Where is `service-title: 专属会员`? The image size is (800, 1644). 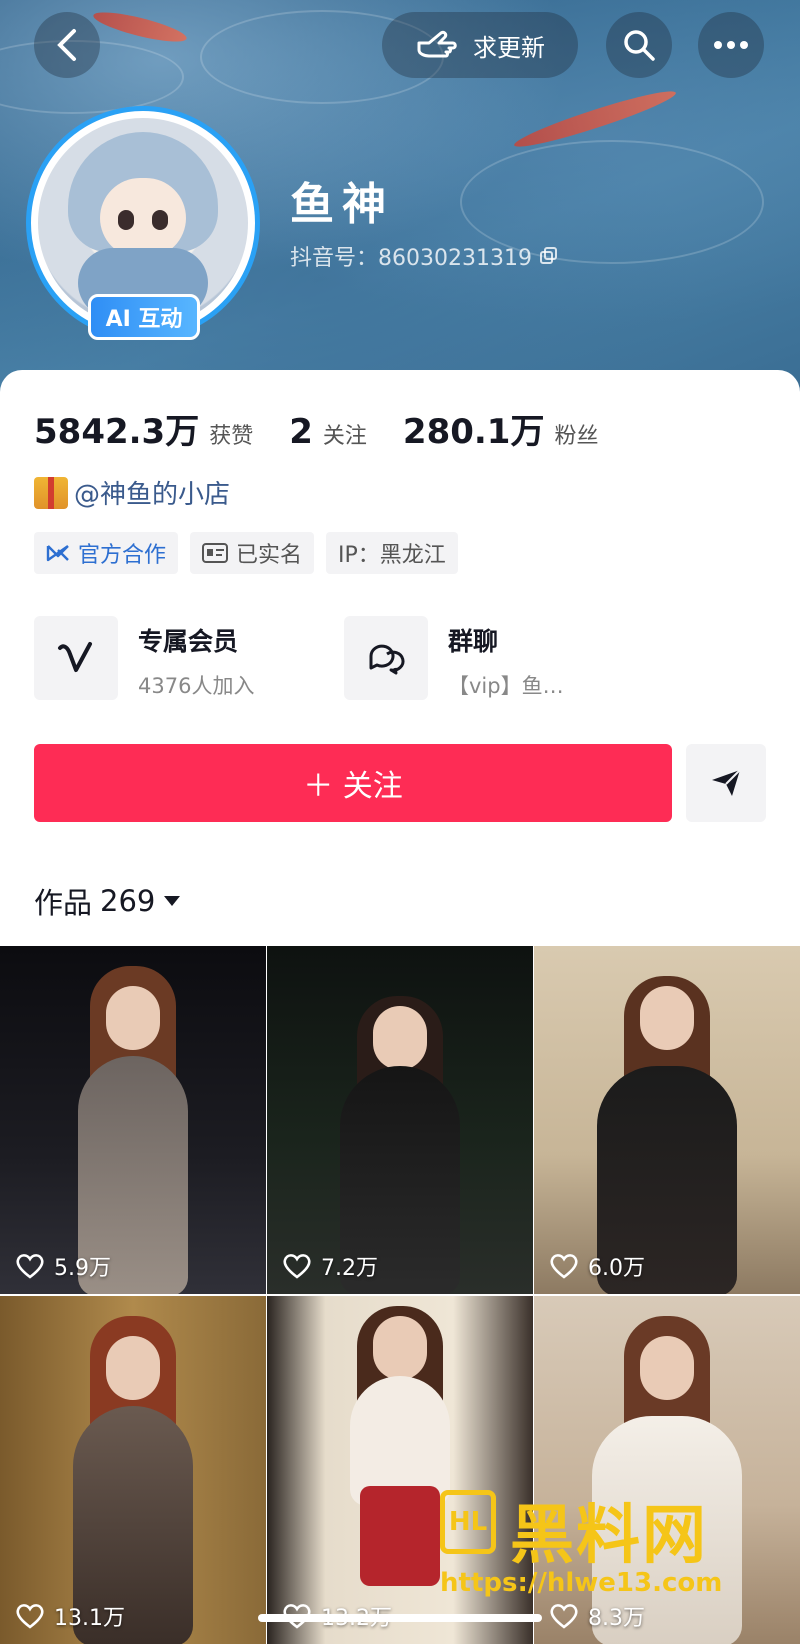 service-title: 专属会员 is located at coordinates (188, 641).